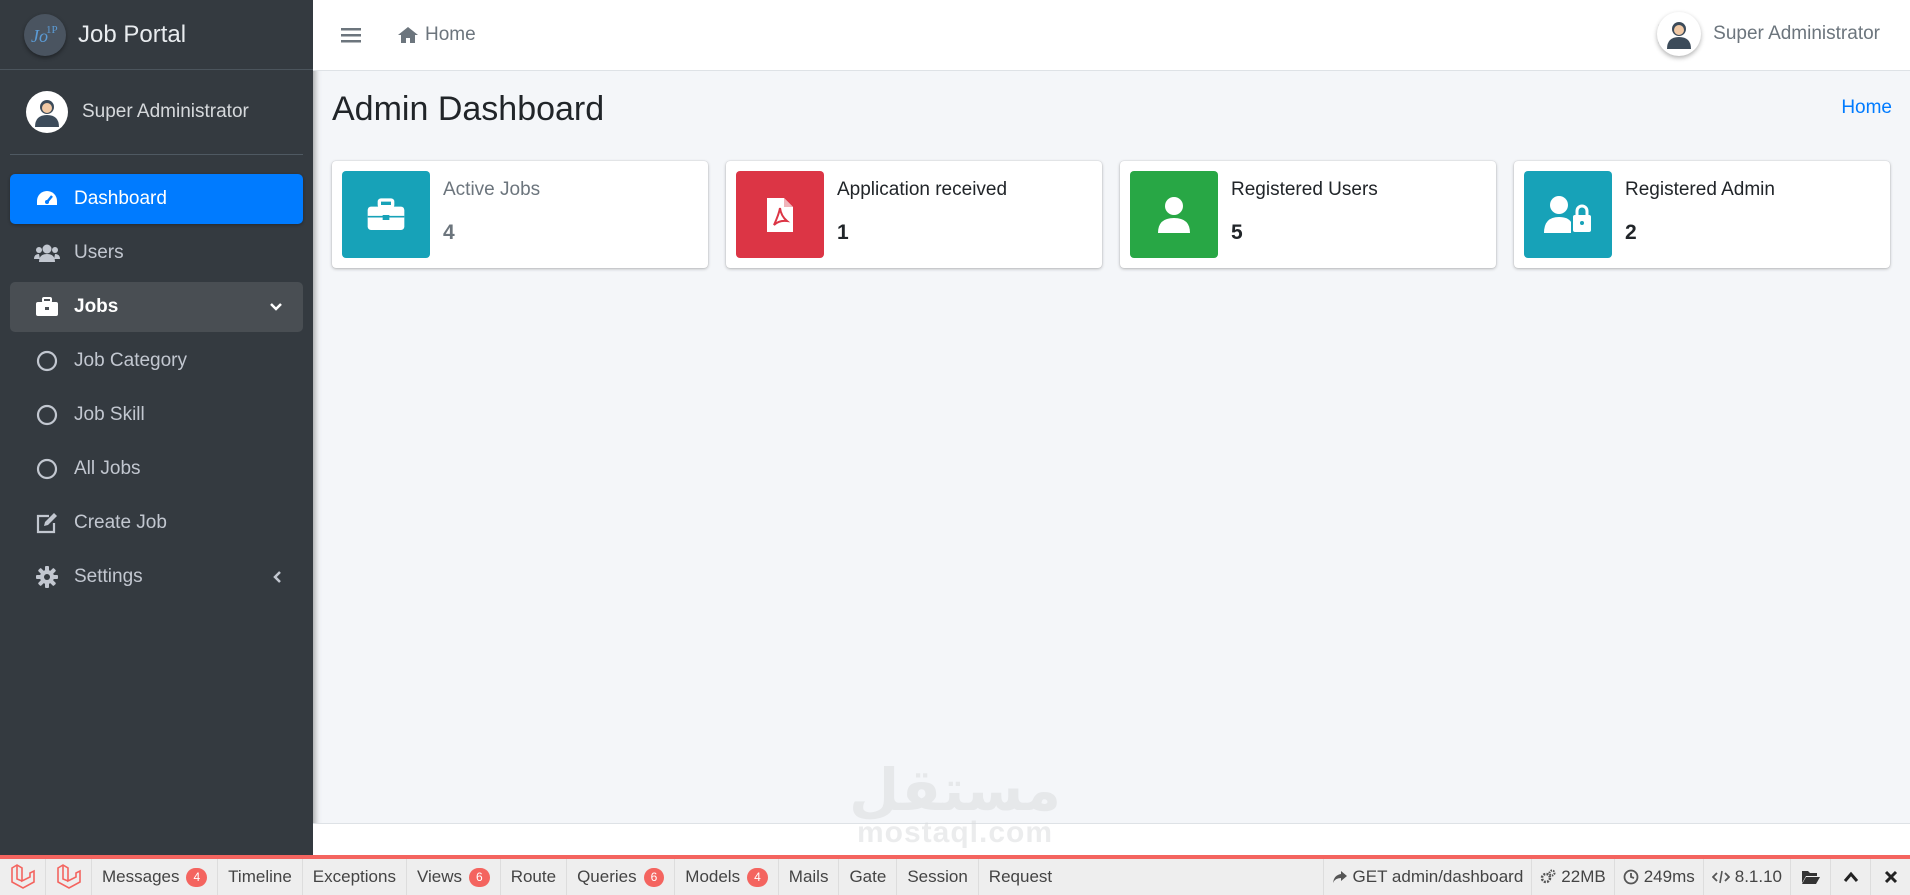 The width and height of the screenshot is (1910, 895). Describe the element at coordinates (1810, 877) in the screenshot. I see `folder-open-icon` at that location.